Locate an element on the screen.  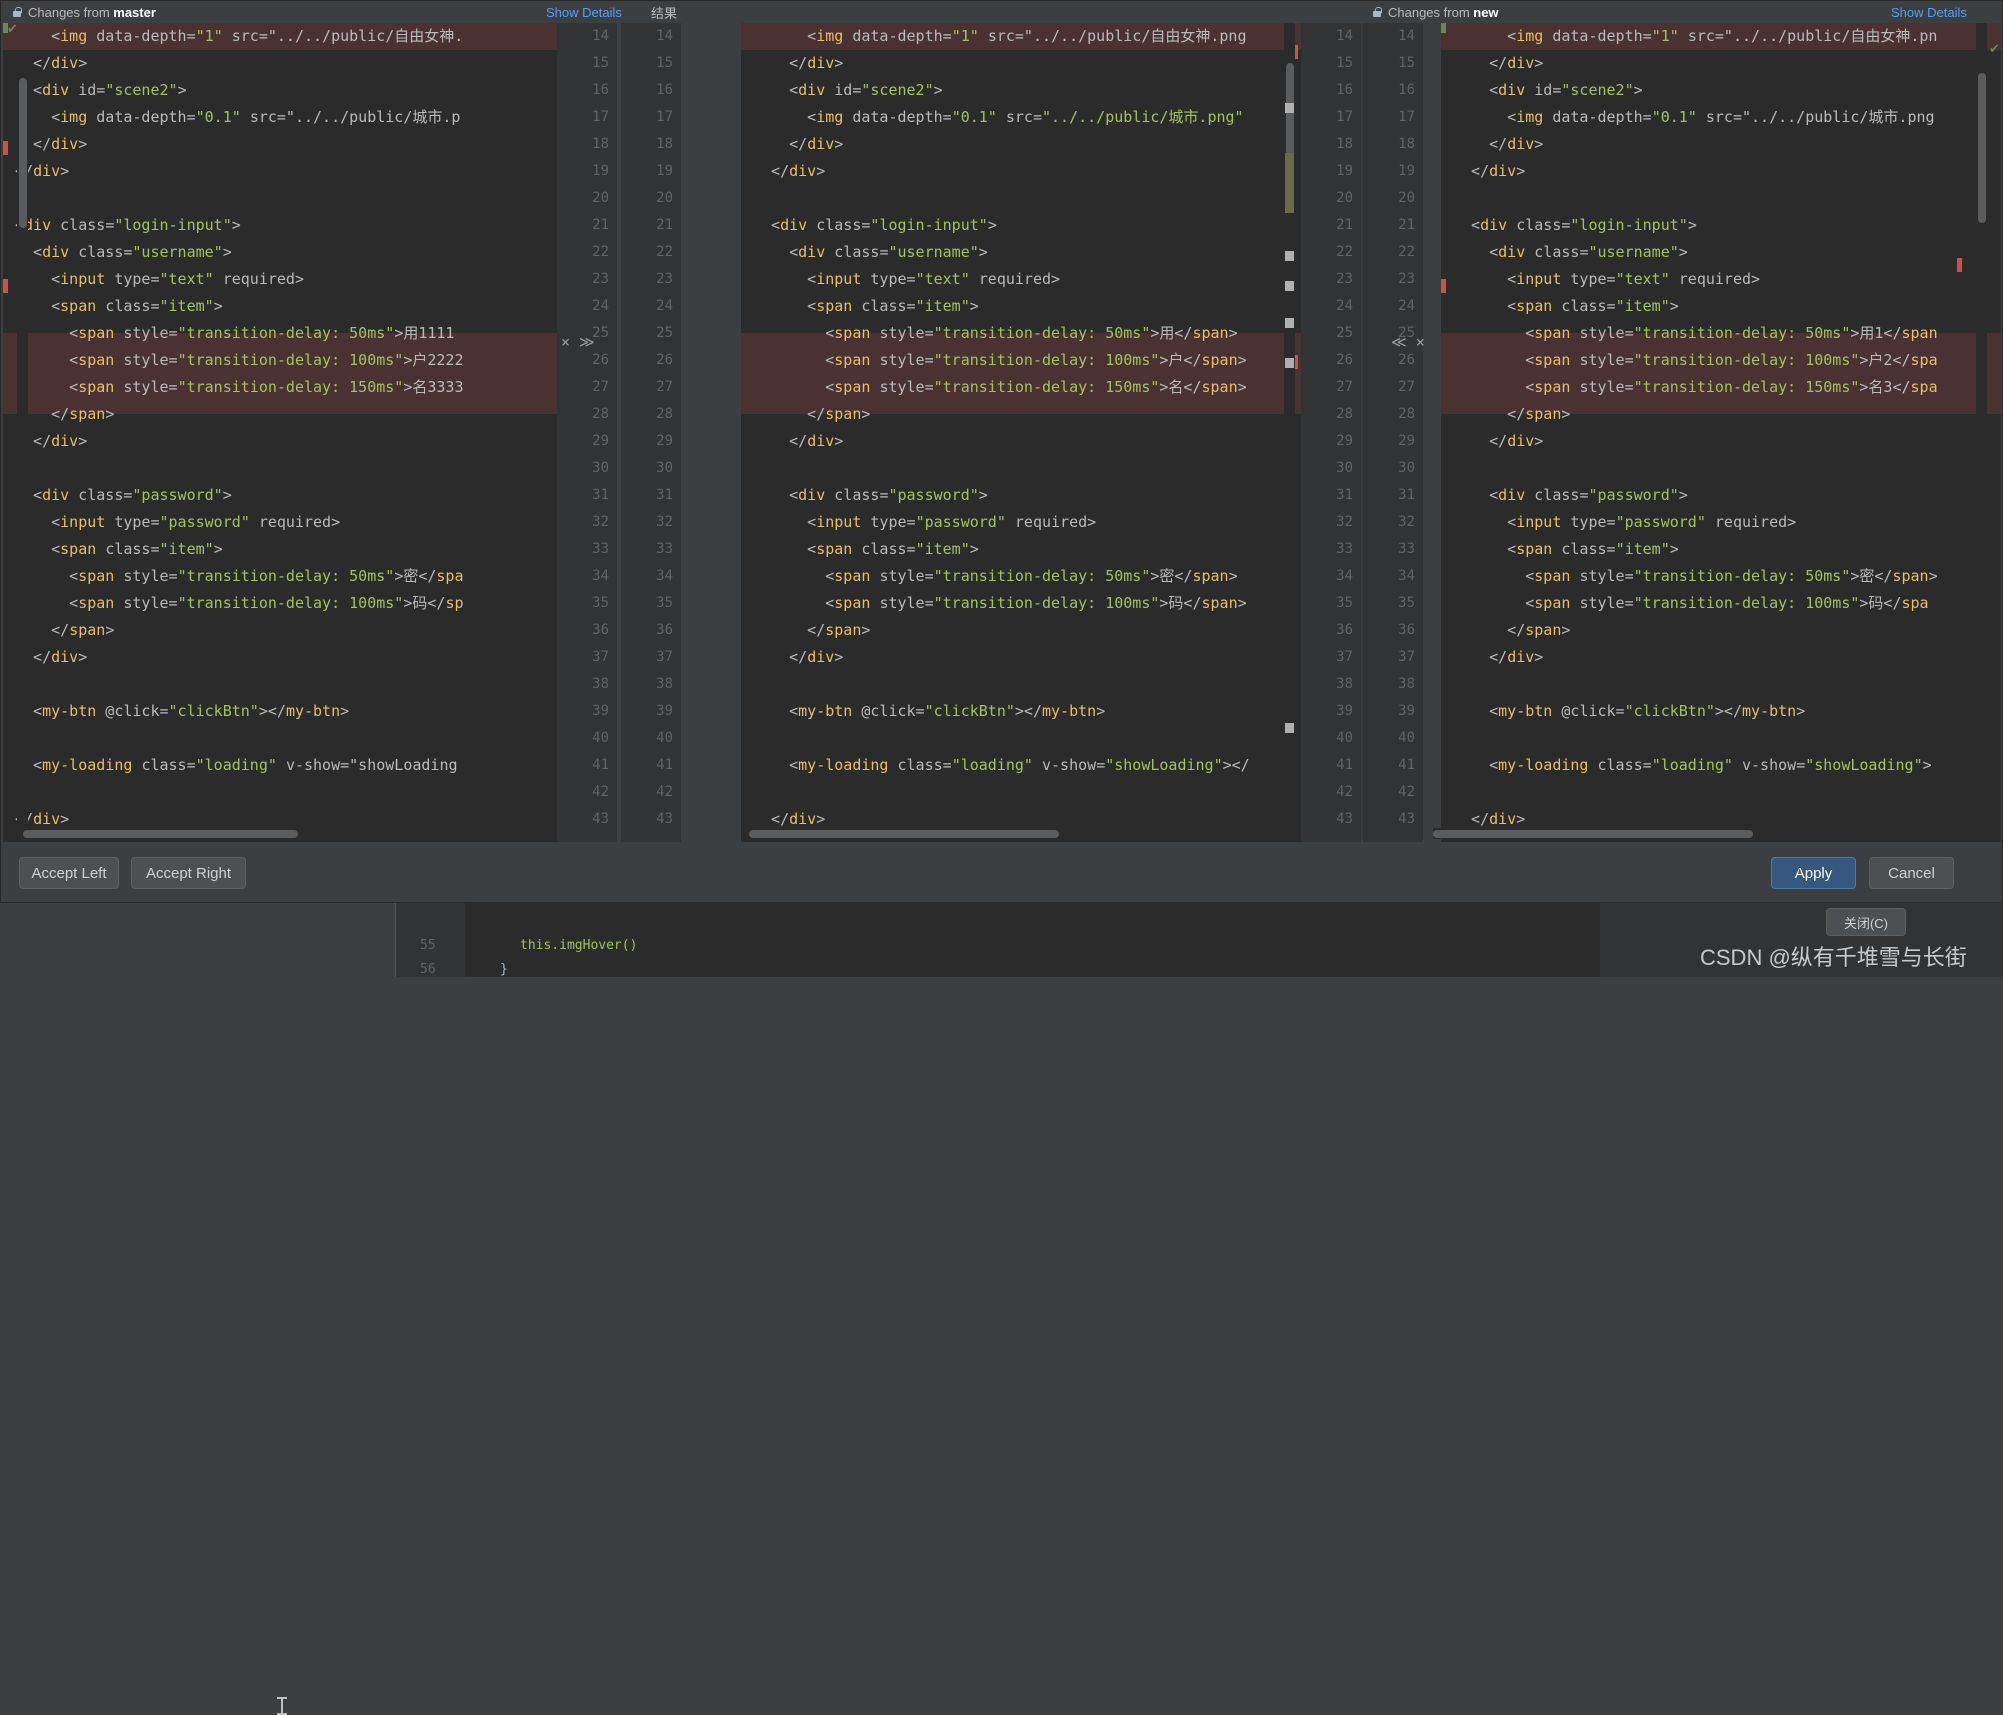
line-number: 22 is located at coordinates (664, 252).